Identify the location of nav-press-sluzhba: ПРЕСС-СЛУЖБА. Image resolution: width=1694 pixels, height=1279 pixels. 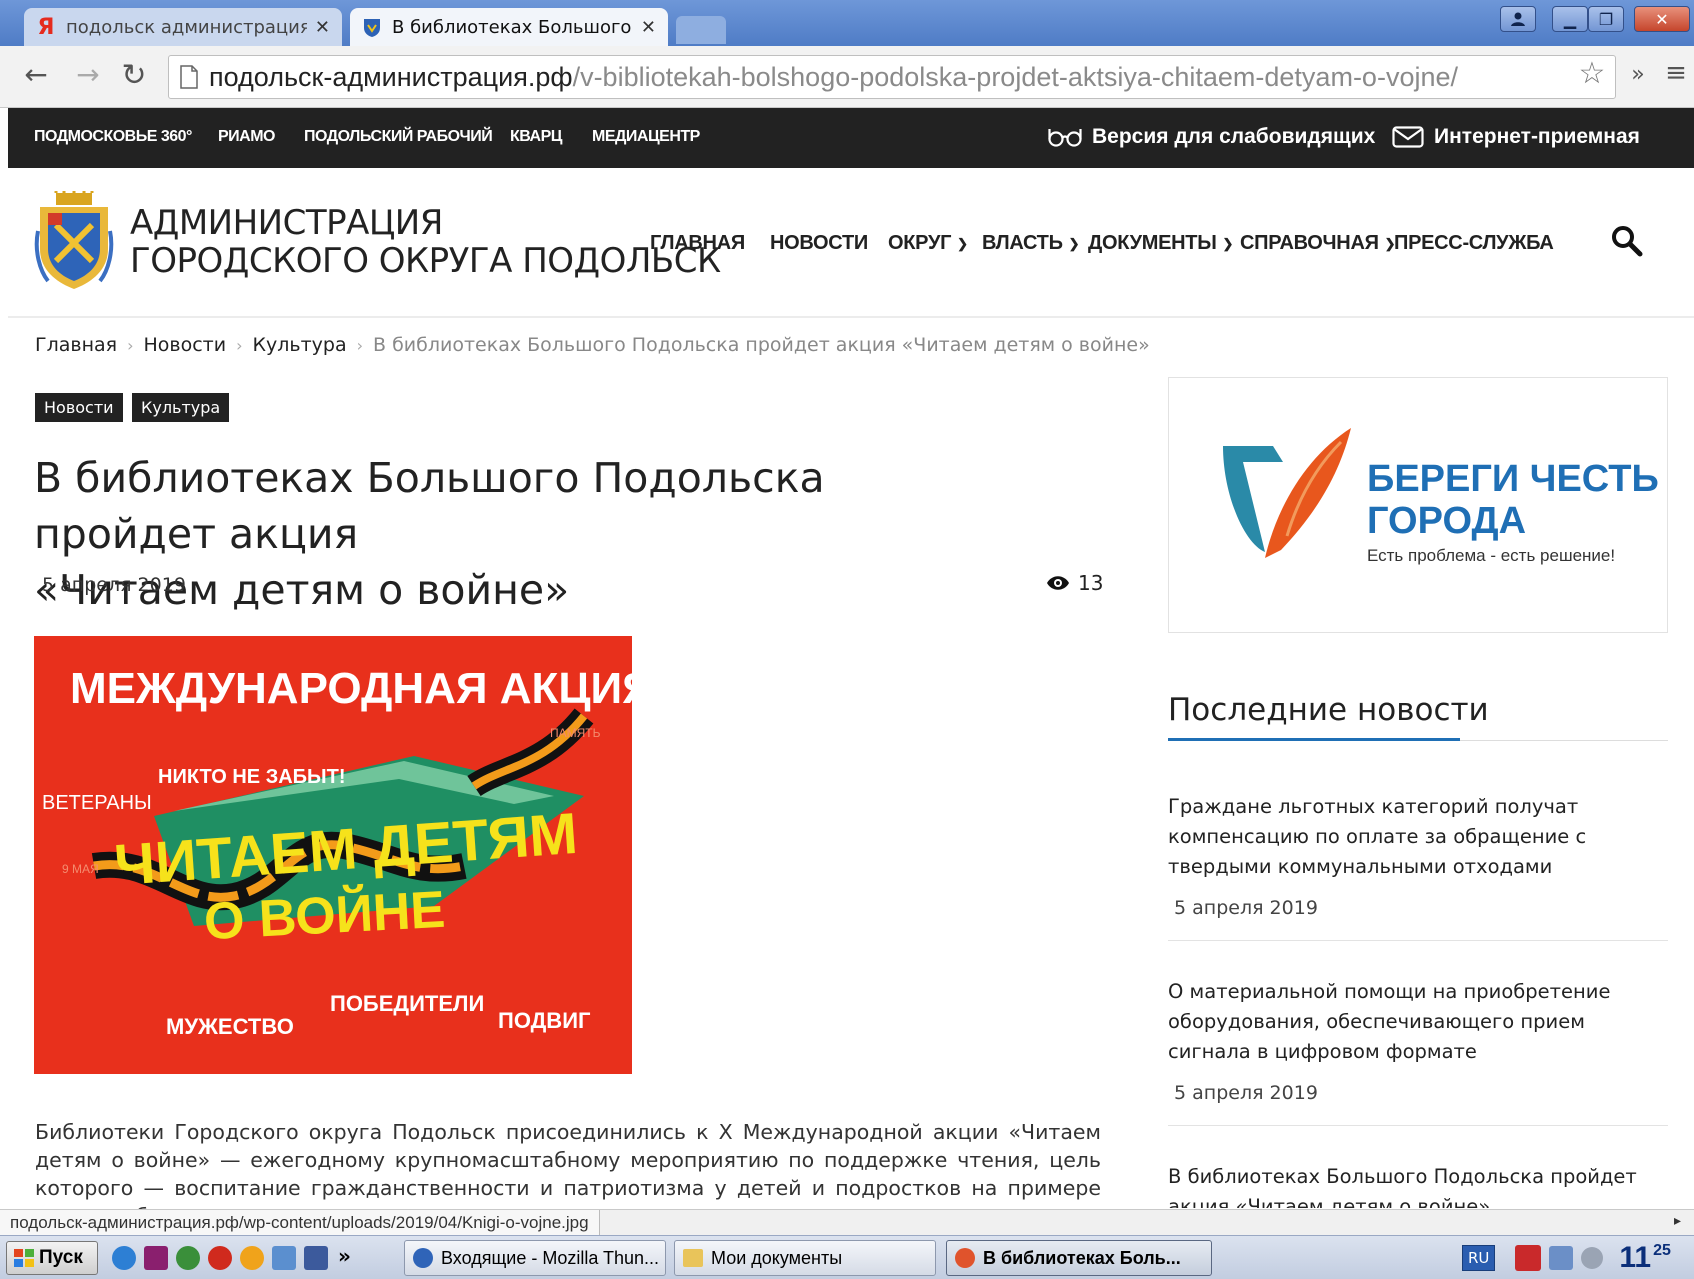
(1474, 243).